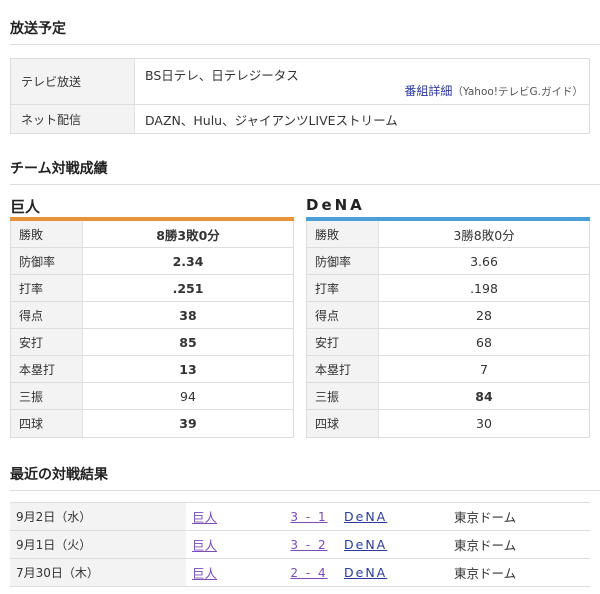 The image size is (600, 594). Describe the element at coordinates (152, 261) in the screenshot. I see `stat-row: 防御率 2.34` at that location.